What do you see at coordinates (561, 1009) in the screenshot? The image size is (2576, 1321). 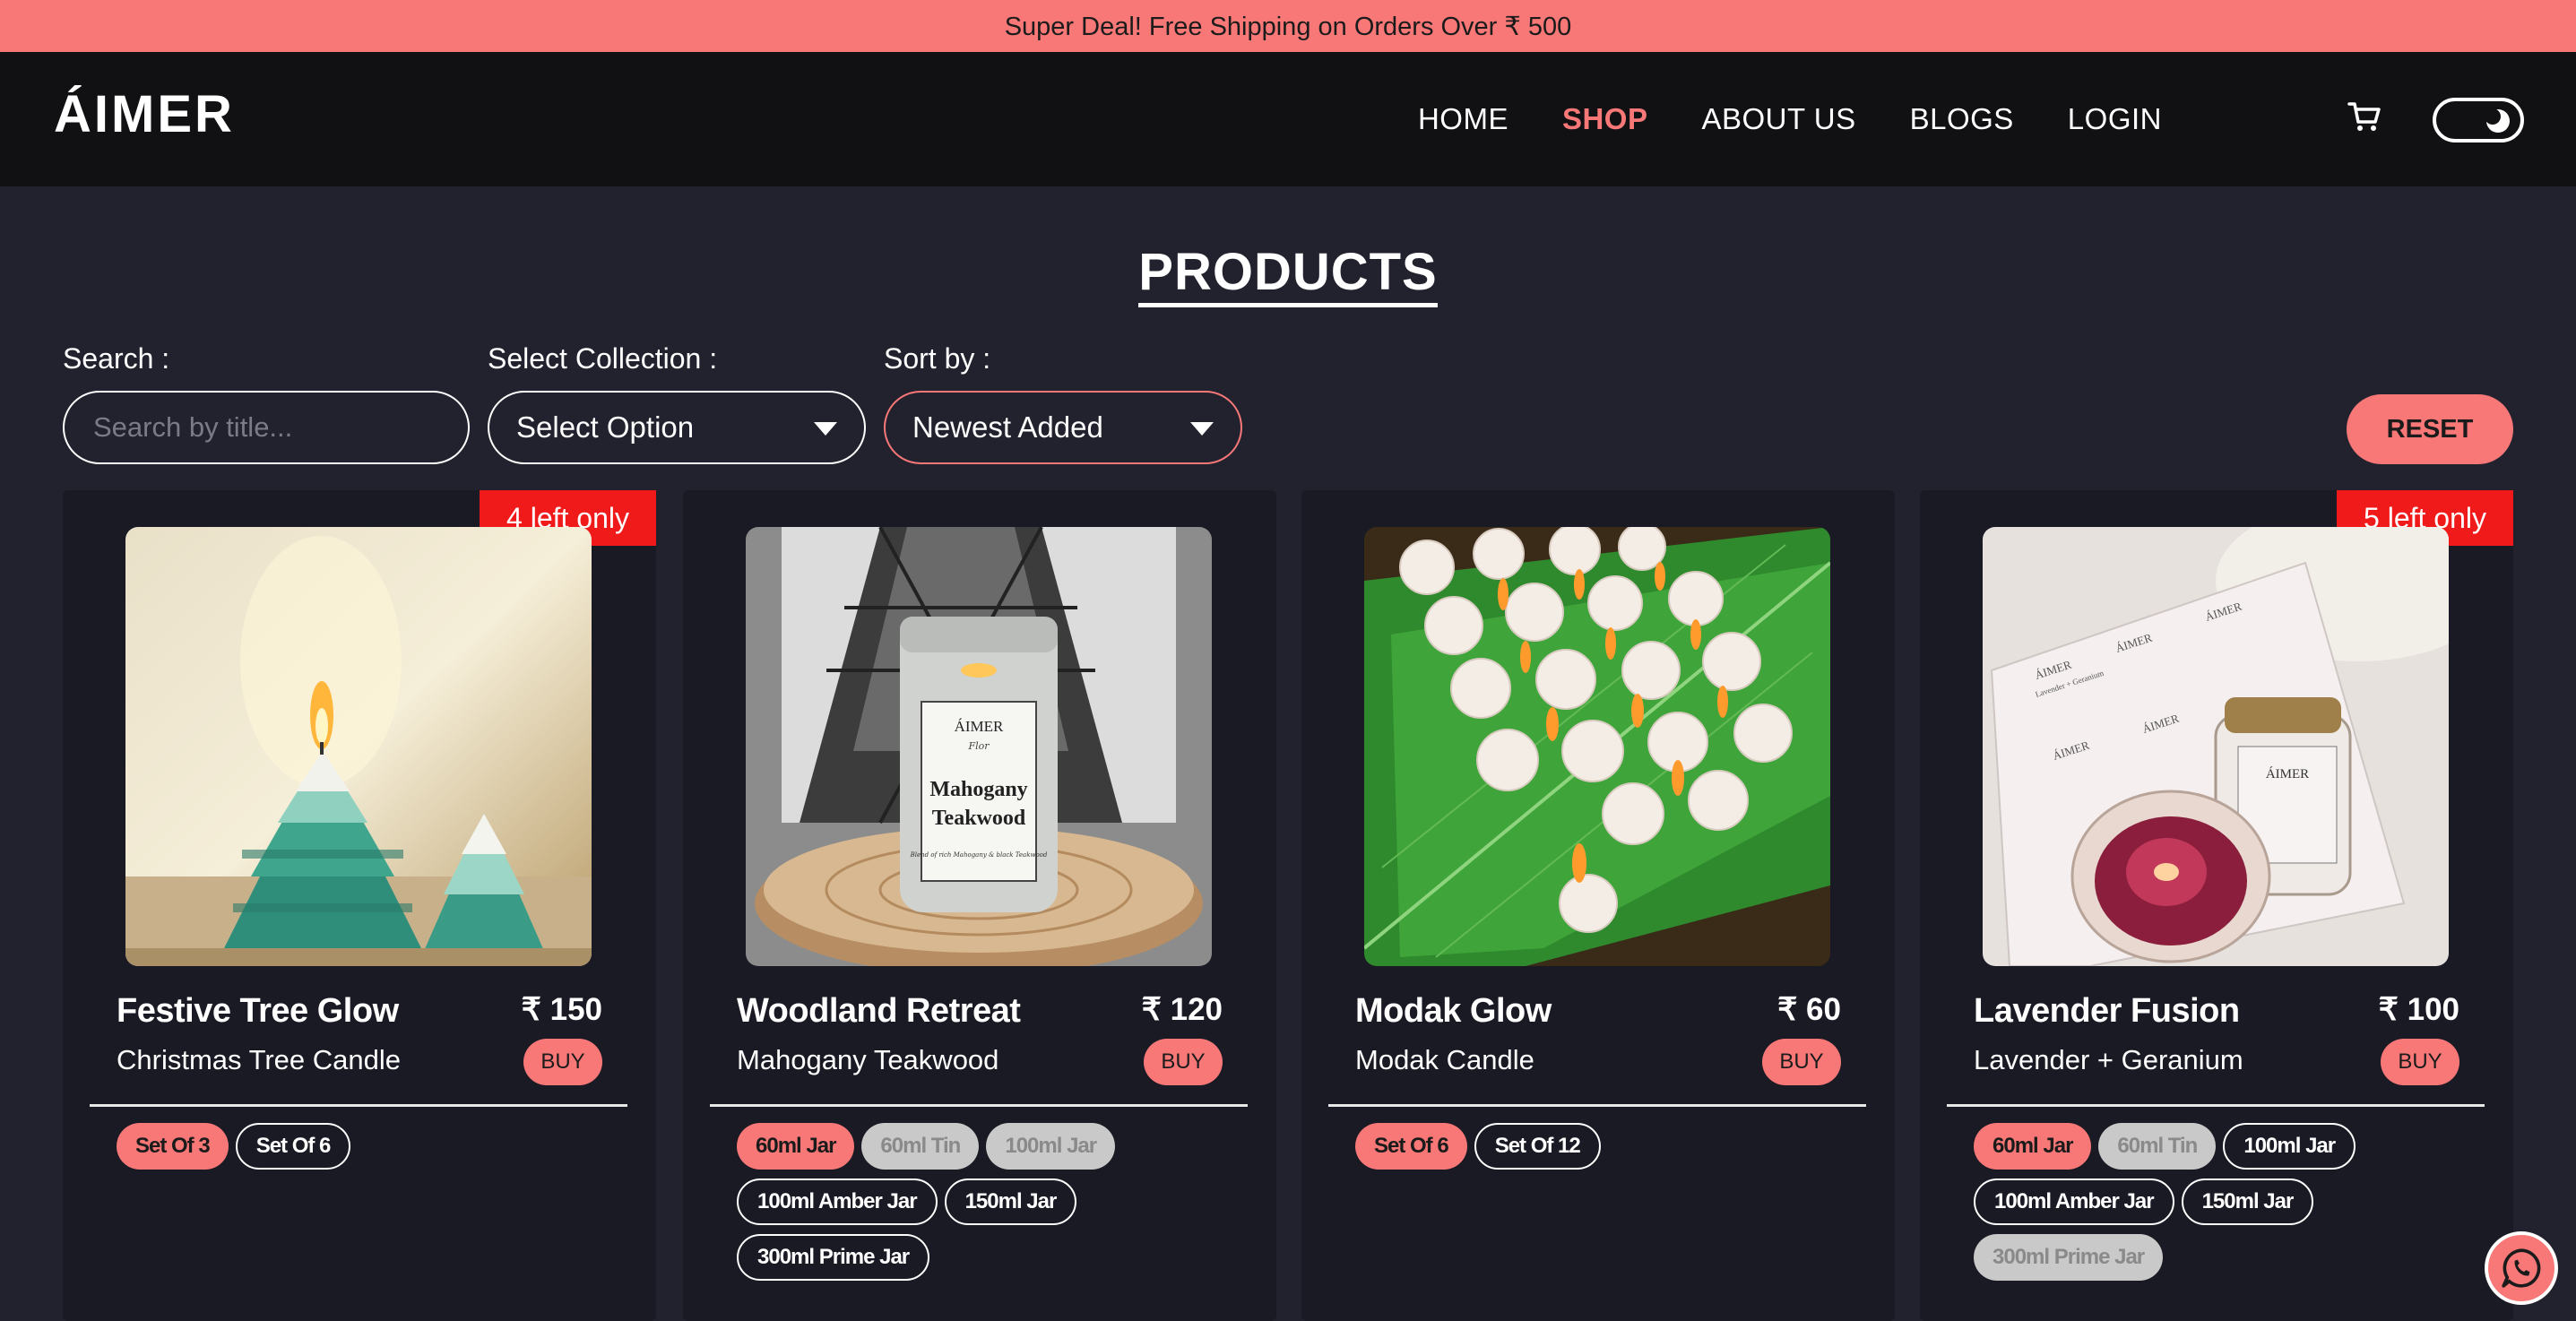 I see `product-price: ₹ 150` at bounding box center [561, 1009].